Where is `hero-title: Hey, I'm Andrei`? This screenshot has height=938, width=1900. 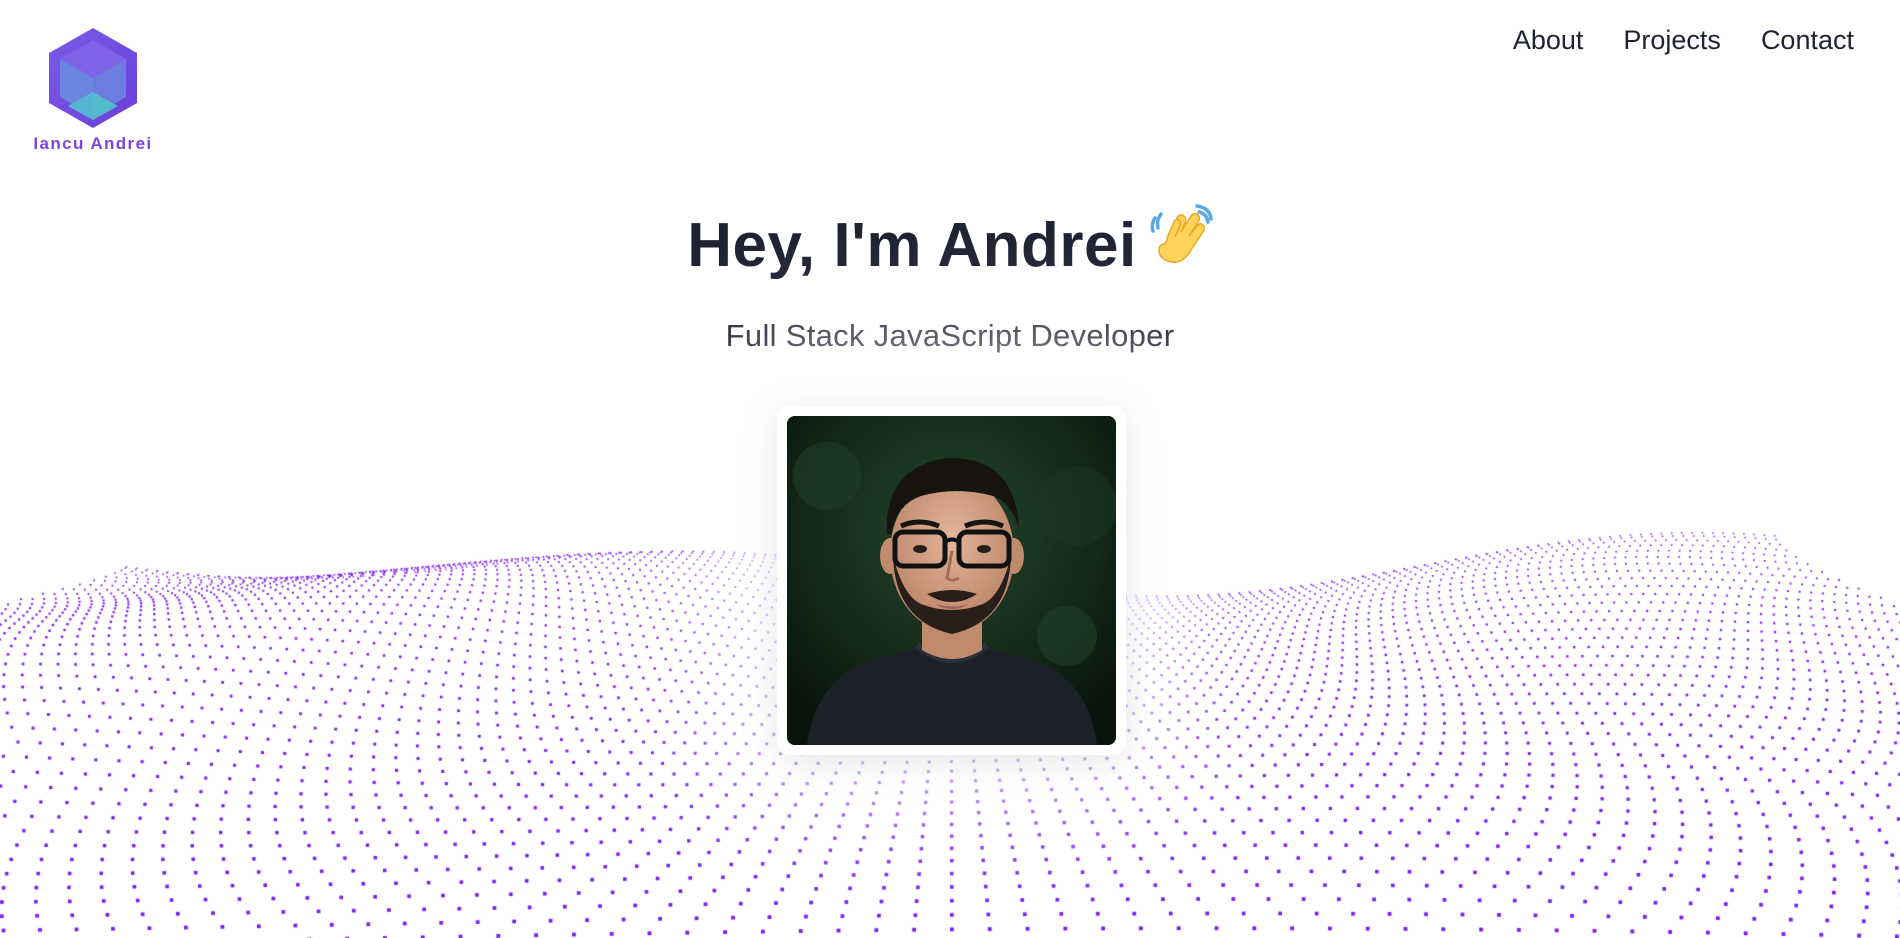
hero-title: Hey, I'm Andrei is located at coordinates (950, 244).